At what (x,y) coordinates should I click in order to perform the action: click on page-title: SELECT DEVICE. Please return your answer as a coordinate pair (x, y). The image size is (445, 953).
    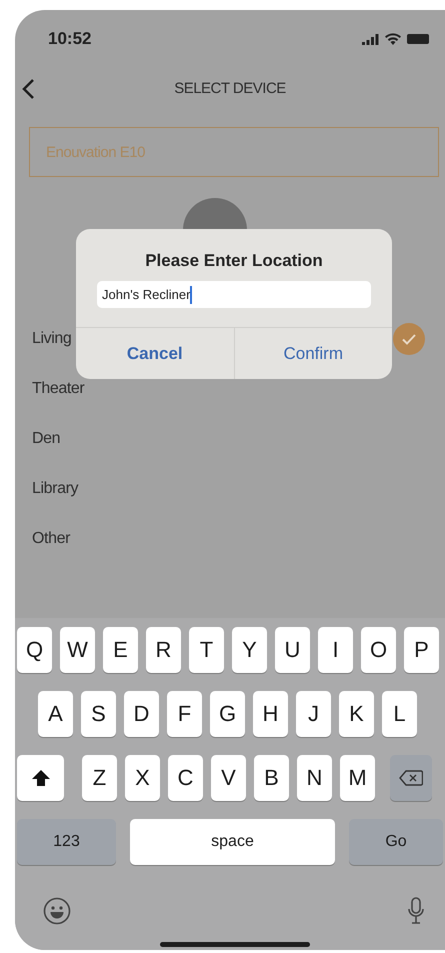
    Looking at the image, I should click on (230, 88).